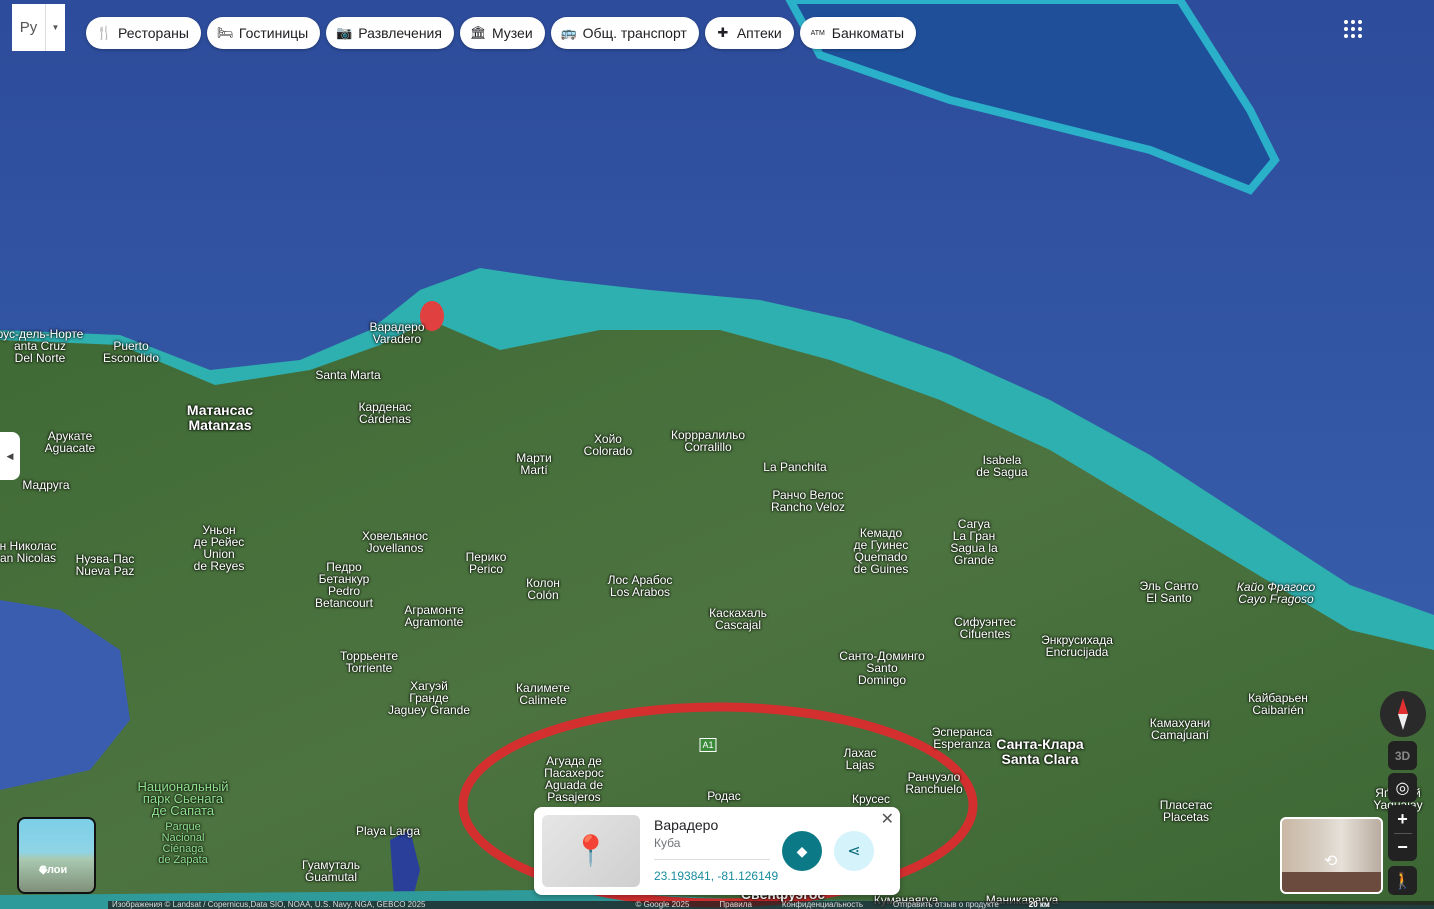 This screenshot has width=1434, height=909. Describe the element at coordinates (53, 870) in the screenshot. I see `layers-label: Слои` at that location.